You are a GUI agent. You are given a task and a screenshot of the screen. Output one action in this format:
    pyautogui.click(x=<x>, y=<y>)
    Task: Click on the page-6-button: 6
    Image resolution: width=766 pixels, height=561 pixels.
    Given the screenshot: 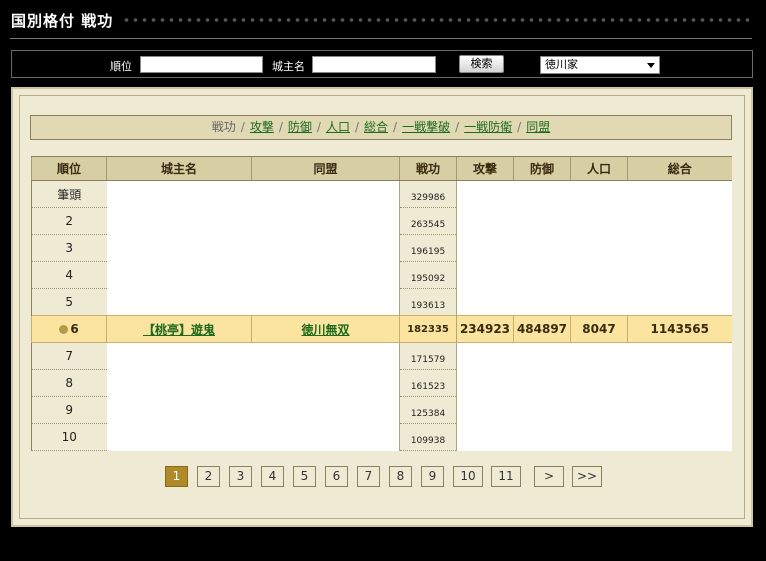 What is the action you would take?
    pyautogui.click(x=336, y=476)
    